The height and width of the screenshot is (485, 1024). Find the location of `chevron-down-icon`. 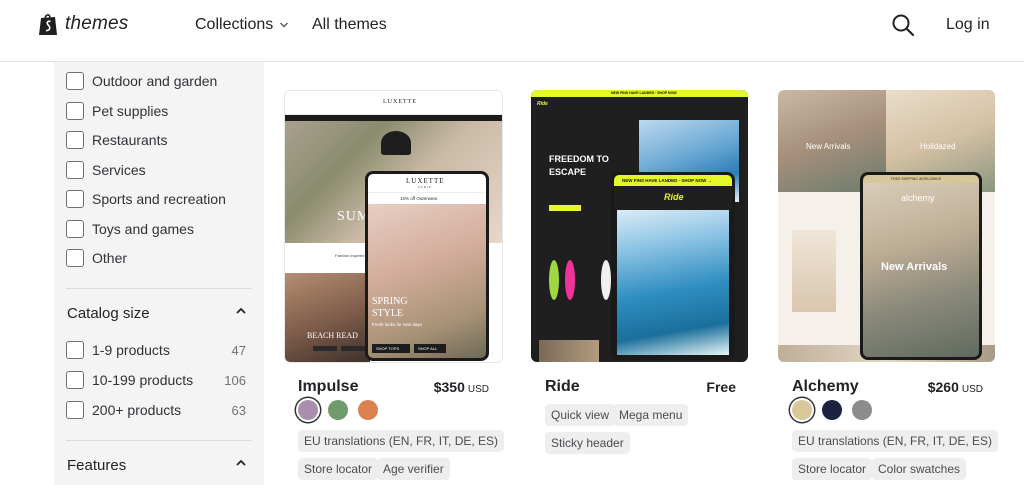

chevron-down-icon is located at coordinates (284, 25).